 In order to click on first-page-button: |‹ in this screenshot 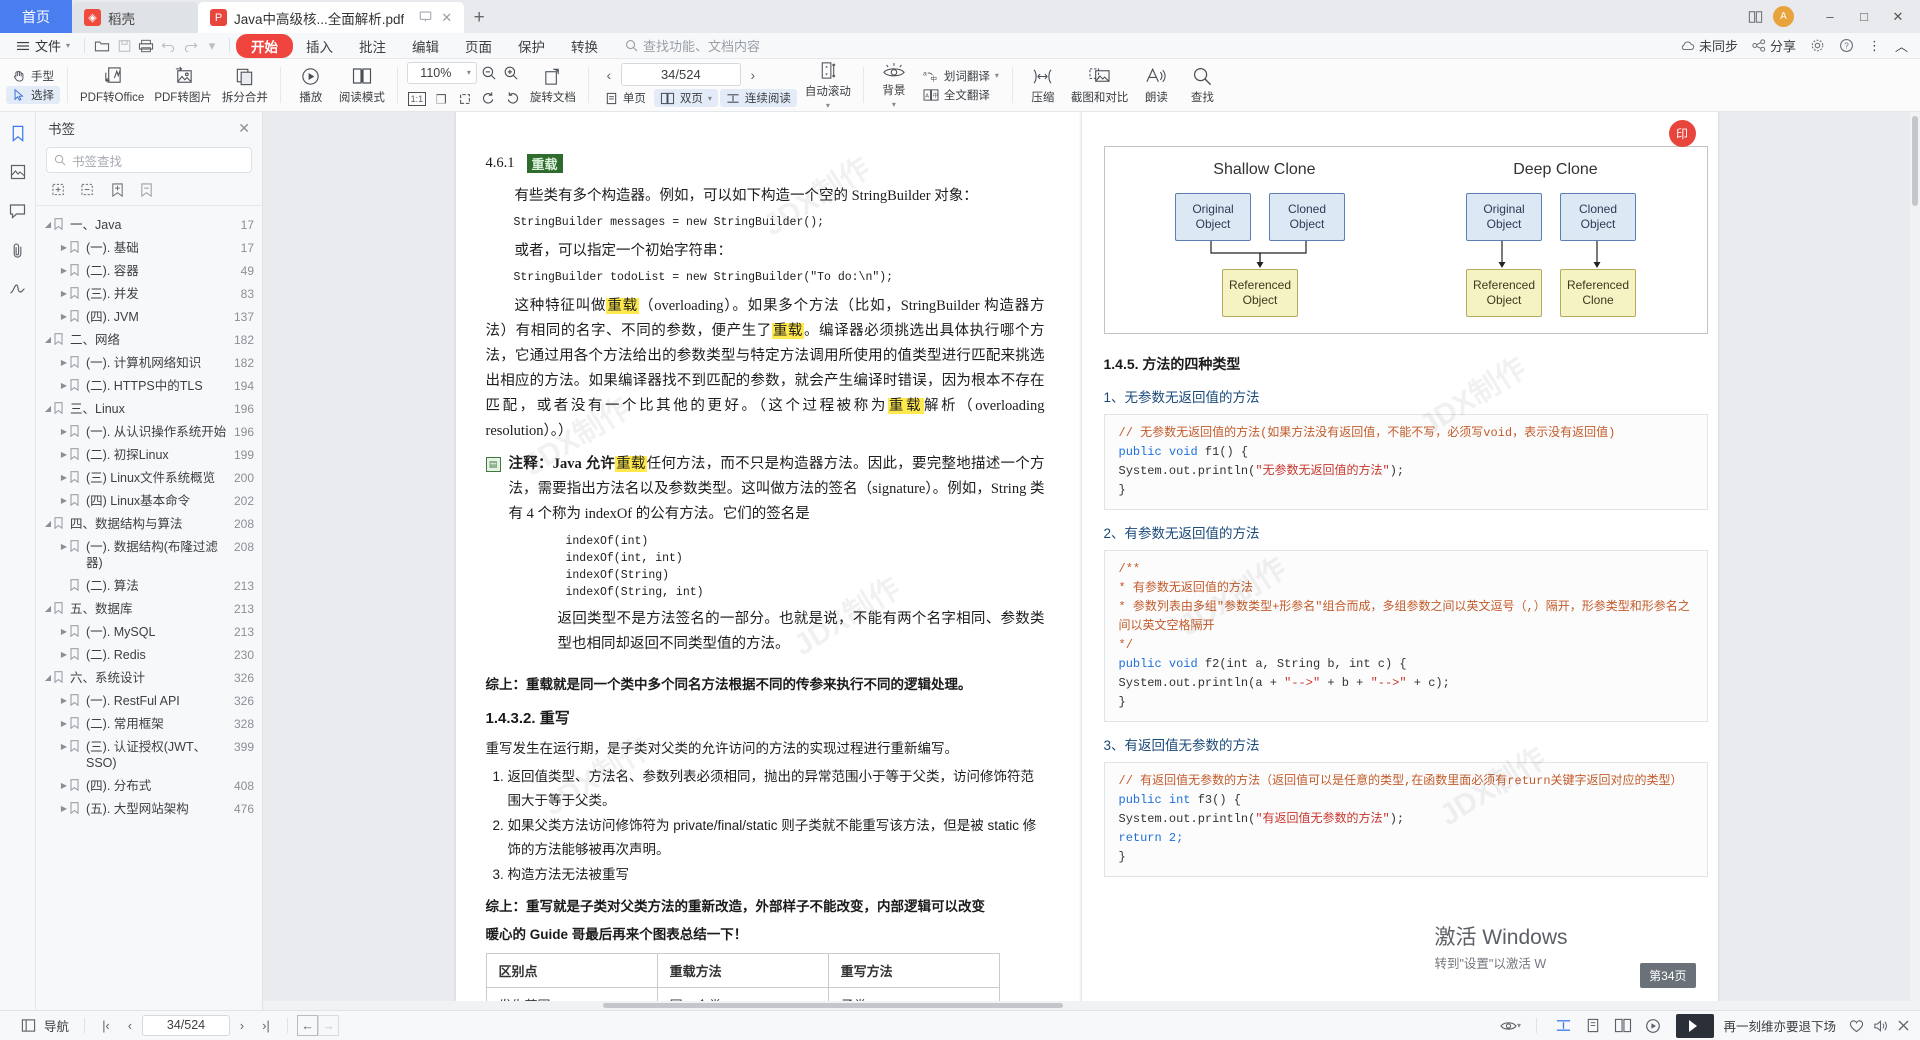, I will do `click(106, 1026)`.